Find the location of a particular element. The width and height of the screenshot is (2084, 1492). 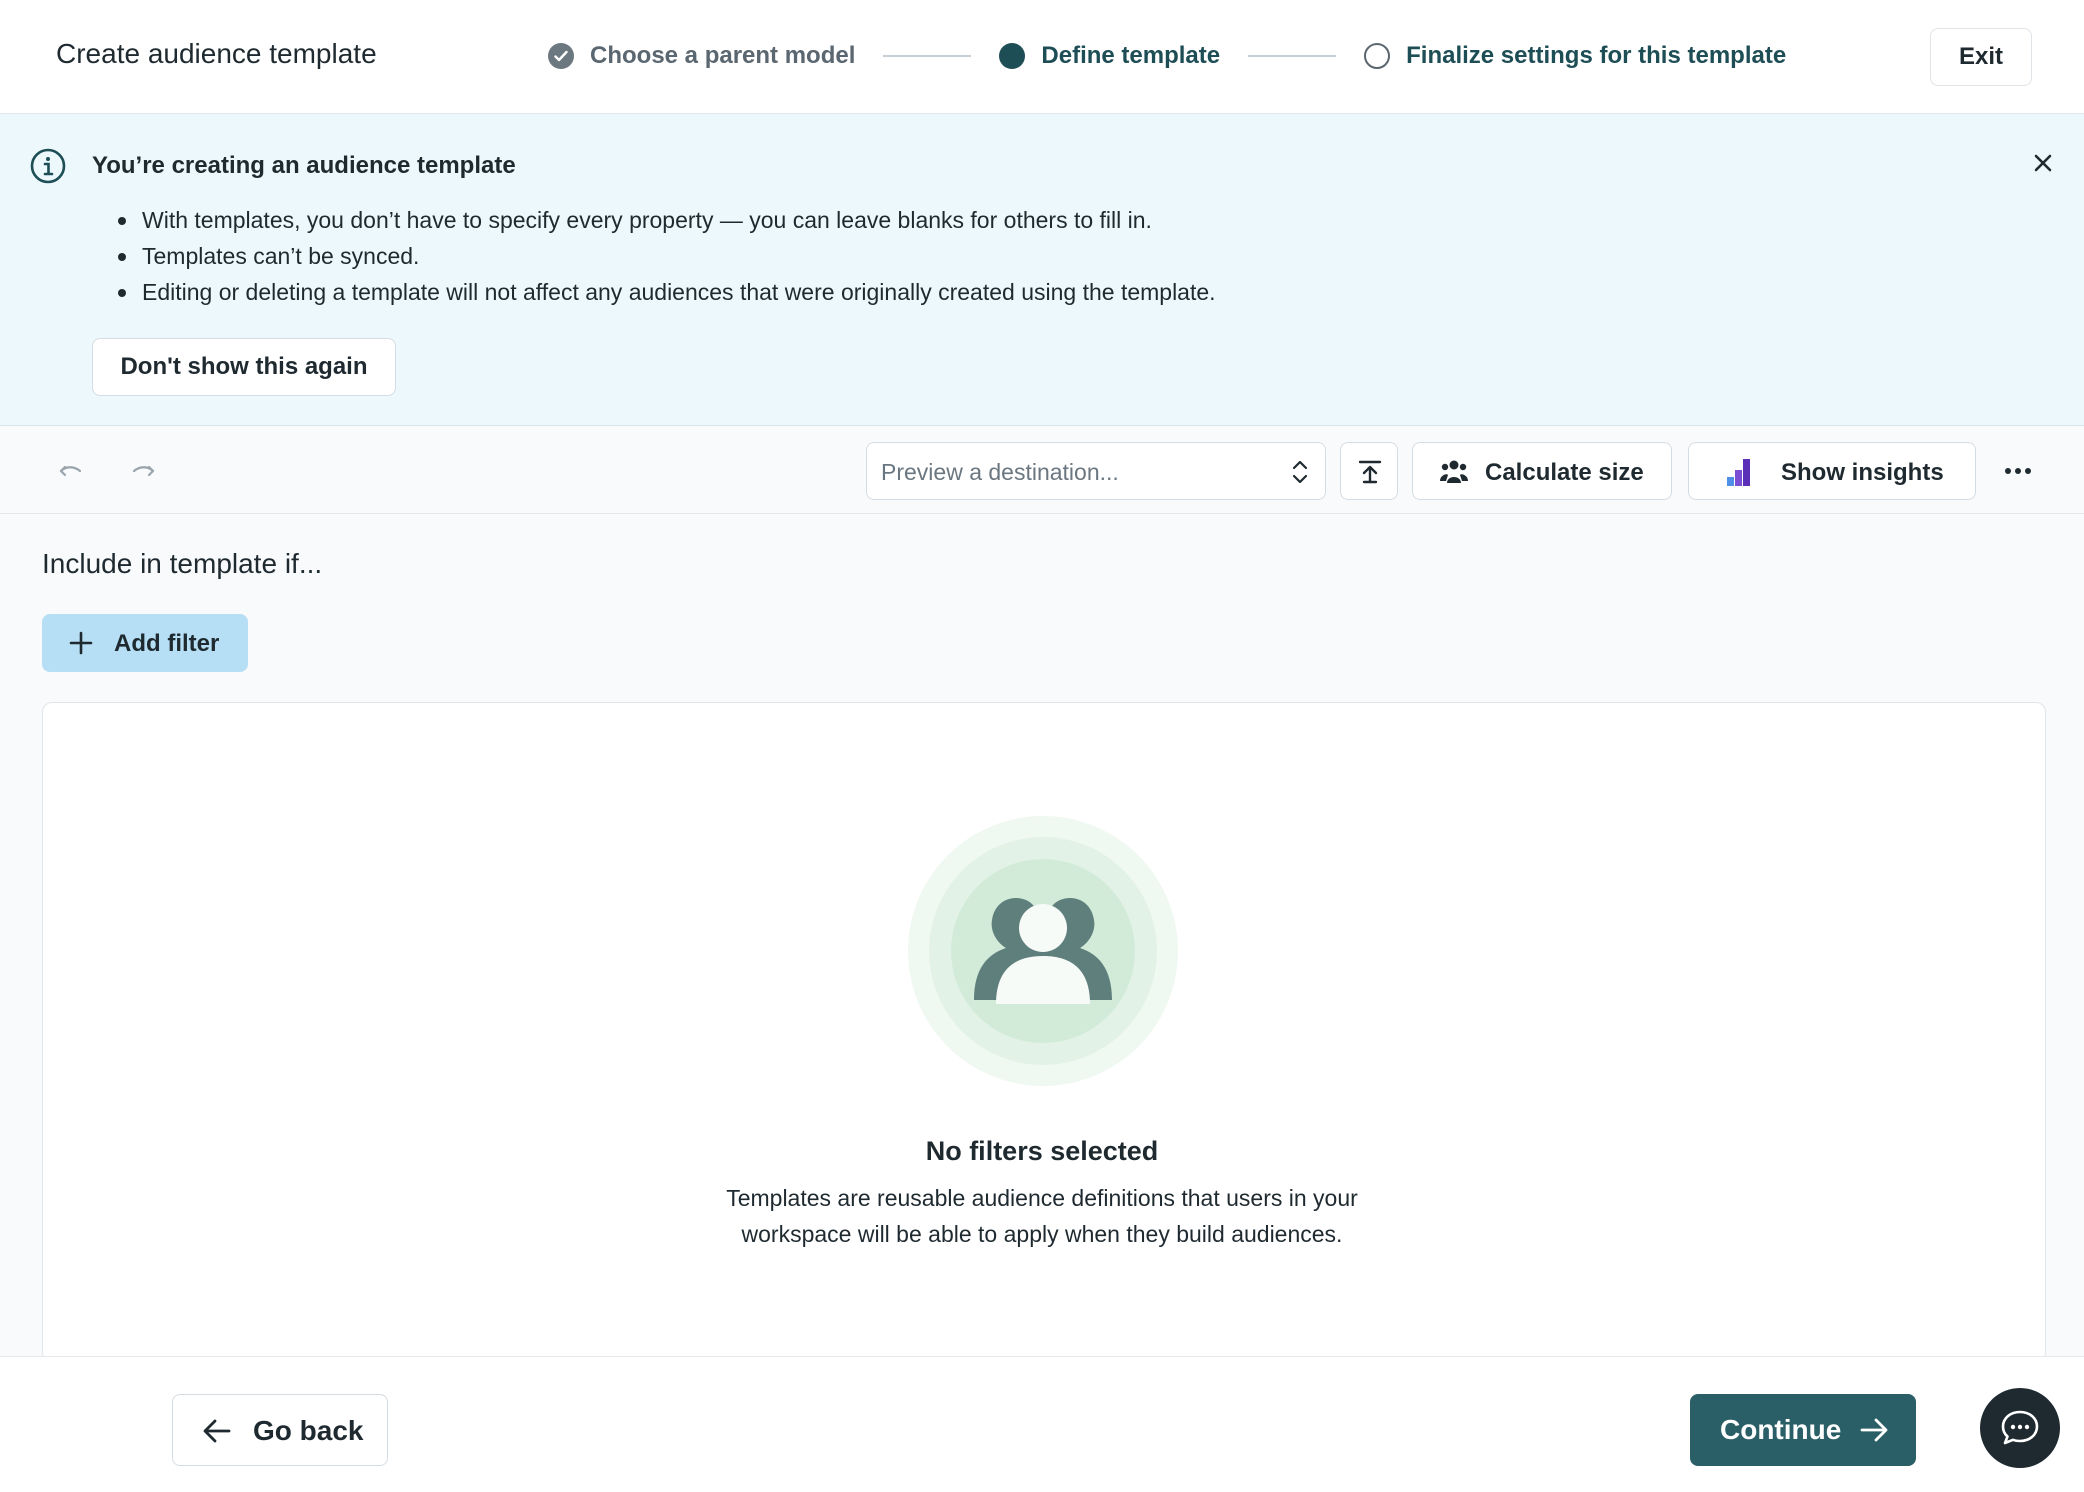

step-label: Define template is located at coordinates (1131, 55).